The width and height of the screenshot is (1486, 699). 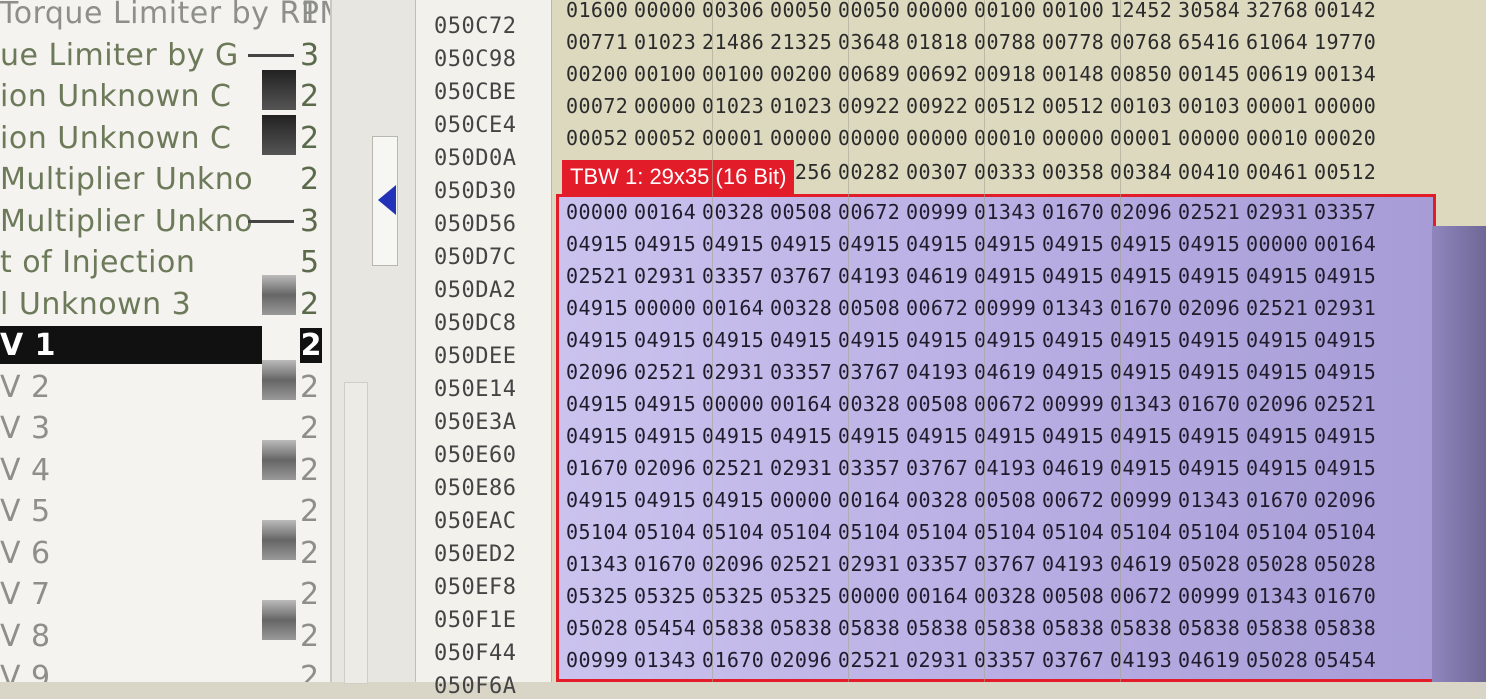 What do you see at coordinates (940, 500) in the screenshot?
I see `hex-cell: 00328` at bounding box center [940, 500].